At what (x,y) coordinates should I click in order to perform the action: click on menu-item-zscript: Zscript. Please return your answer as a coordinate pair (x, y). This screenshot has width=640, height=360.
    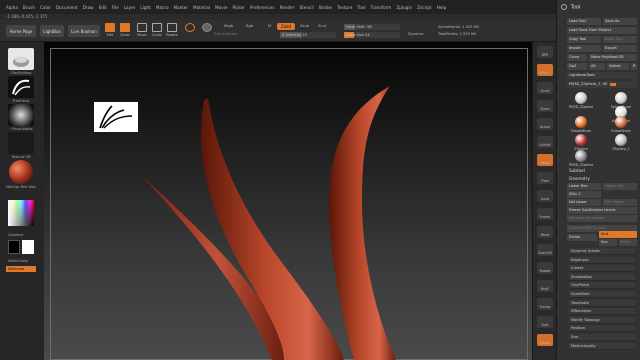
    Looking at the image, I should click on (424, 7).